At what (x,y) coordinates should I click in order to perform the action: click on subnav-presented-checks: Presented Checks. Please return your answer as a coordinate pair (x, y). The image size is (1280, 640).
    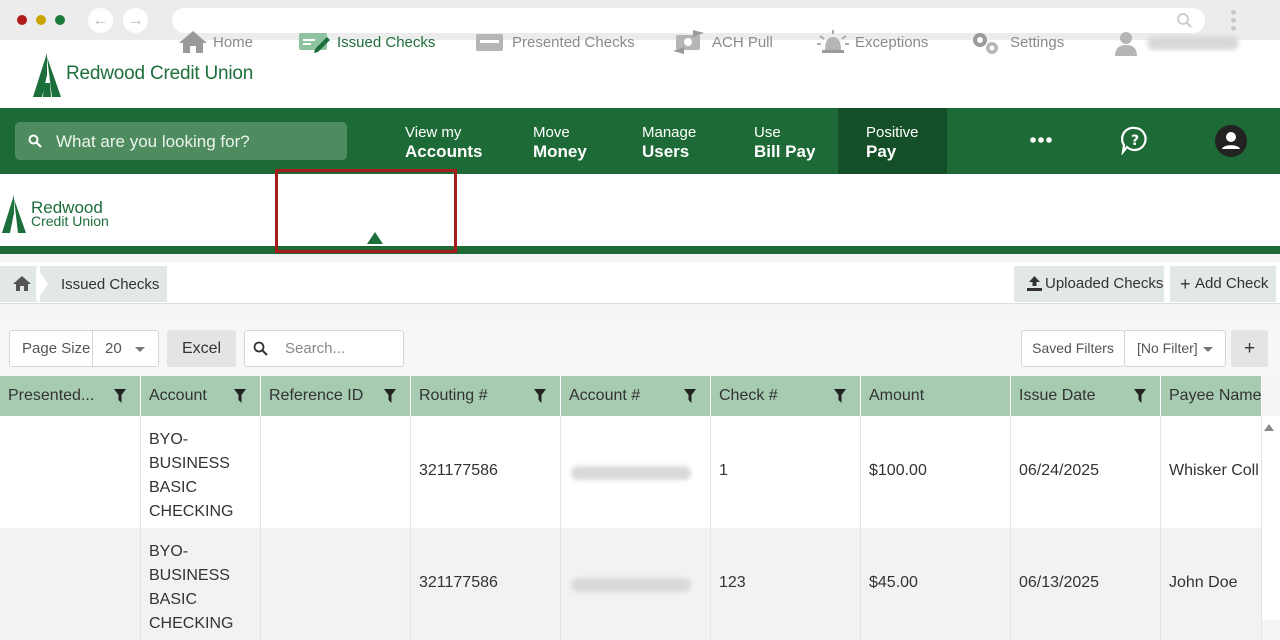
    Looking at the image, I should click on (555, 42).